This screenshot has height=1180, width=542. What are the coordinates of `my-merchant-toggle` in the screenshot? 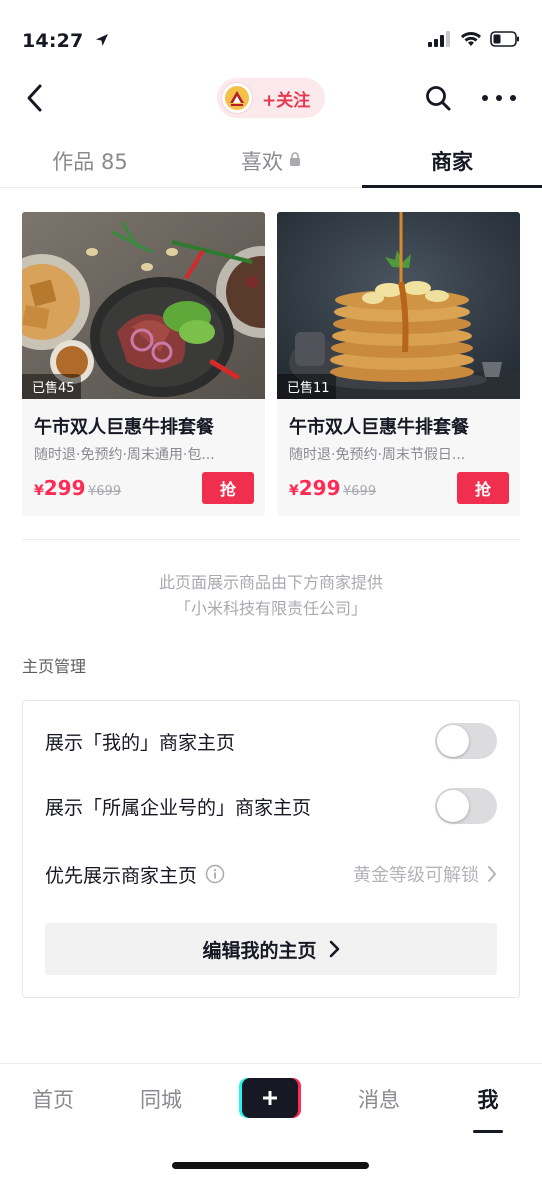 It's located at (466, 741).